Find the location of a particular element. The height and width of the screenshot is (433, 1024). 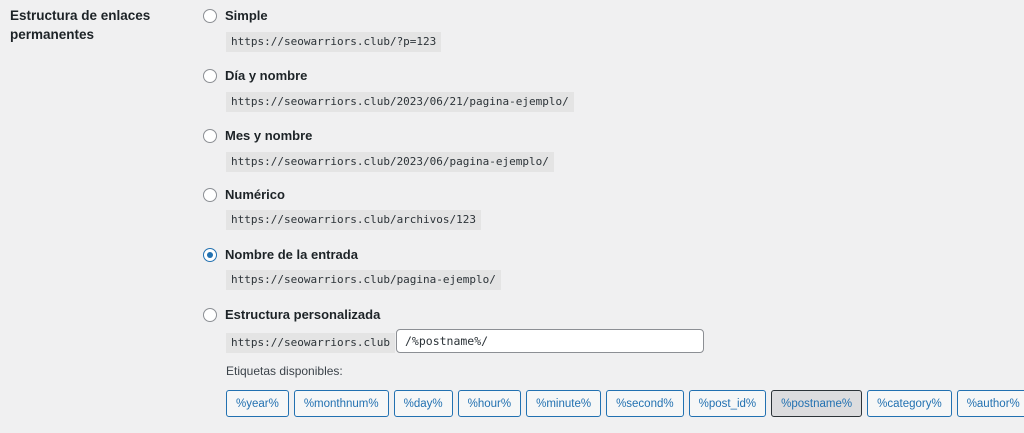

tag-button-hour: %hour% is located at coordinates (489, 403).